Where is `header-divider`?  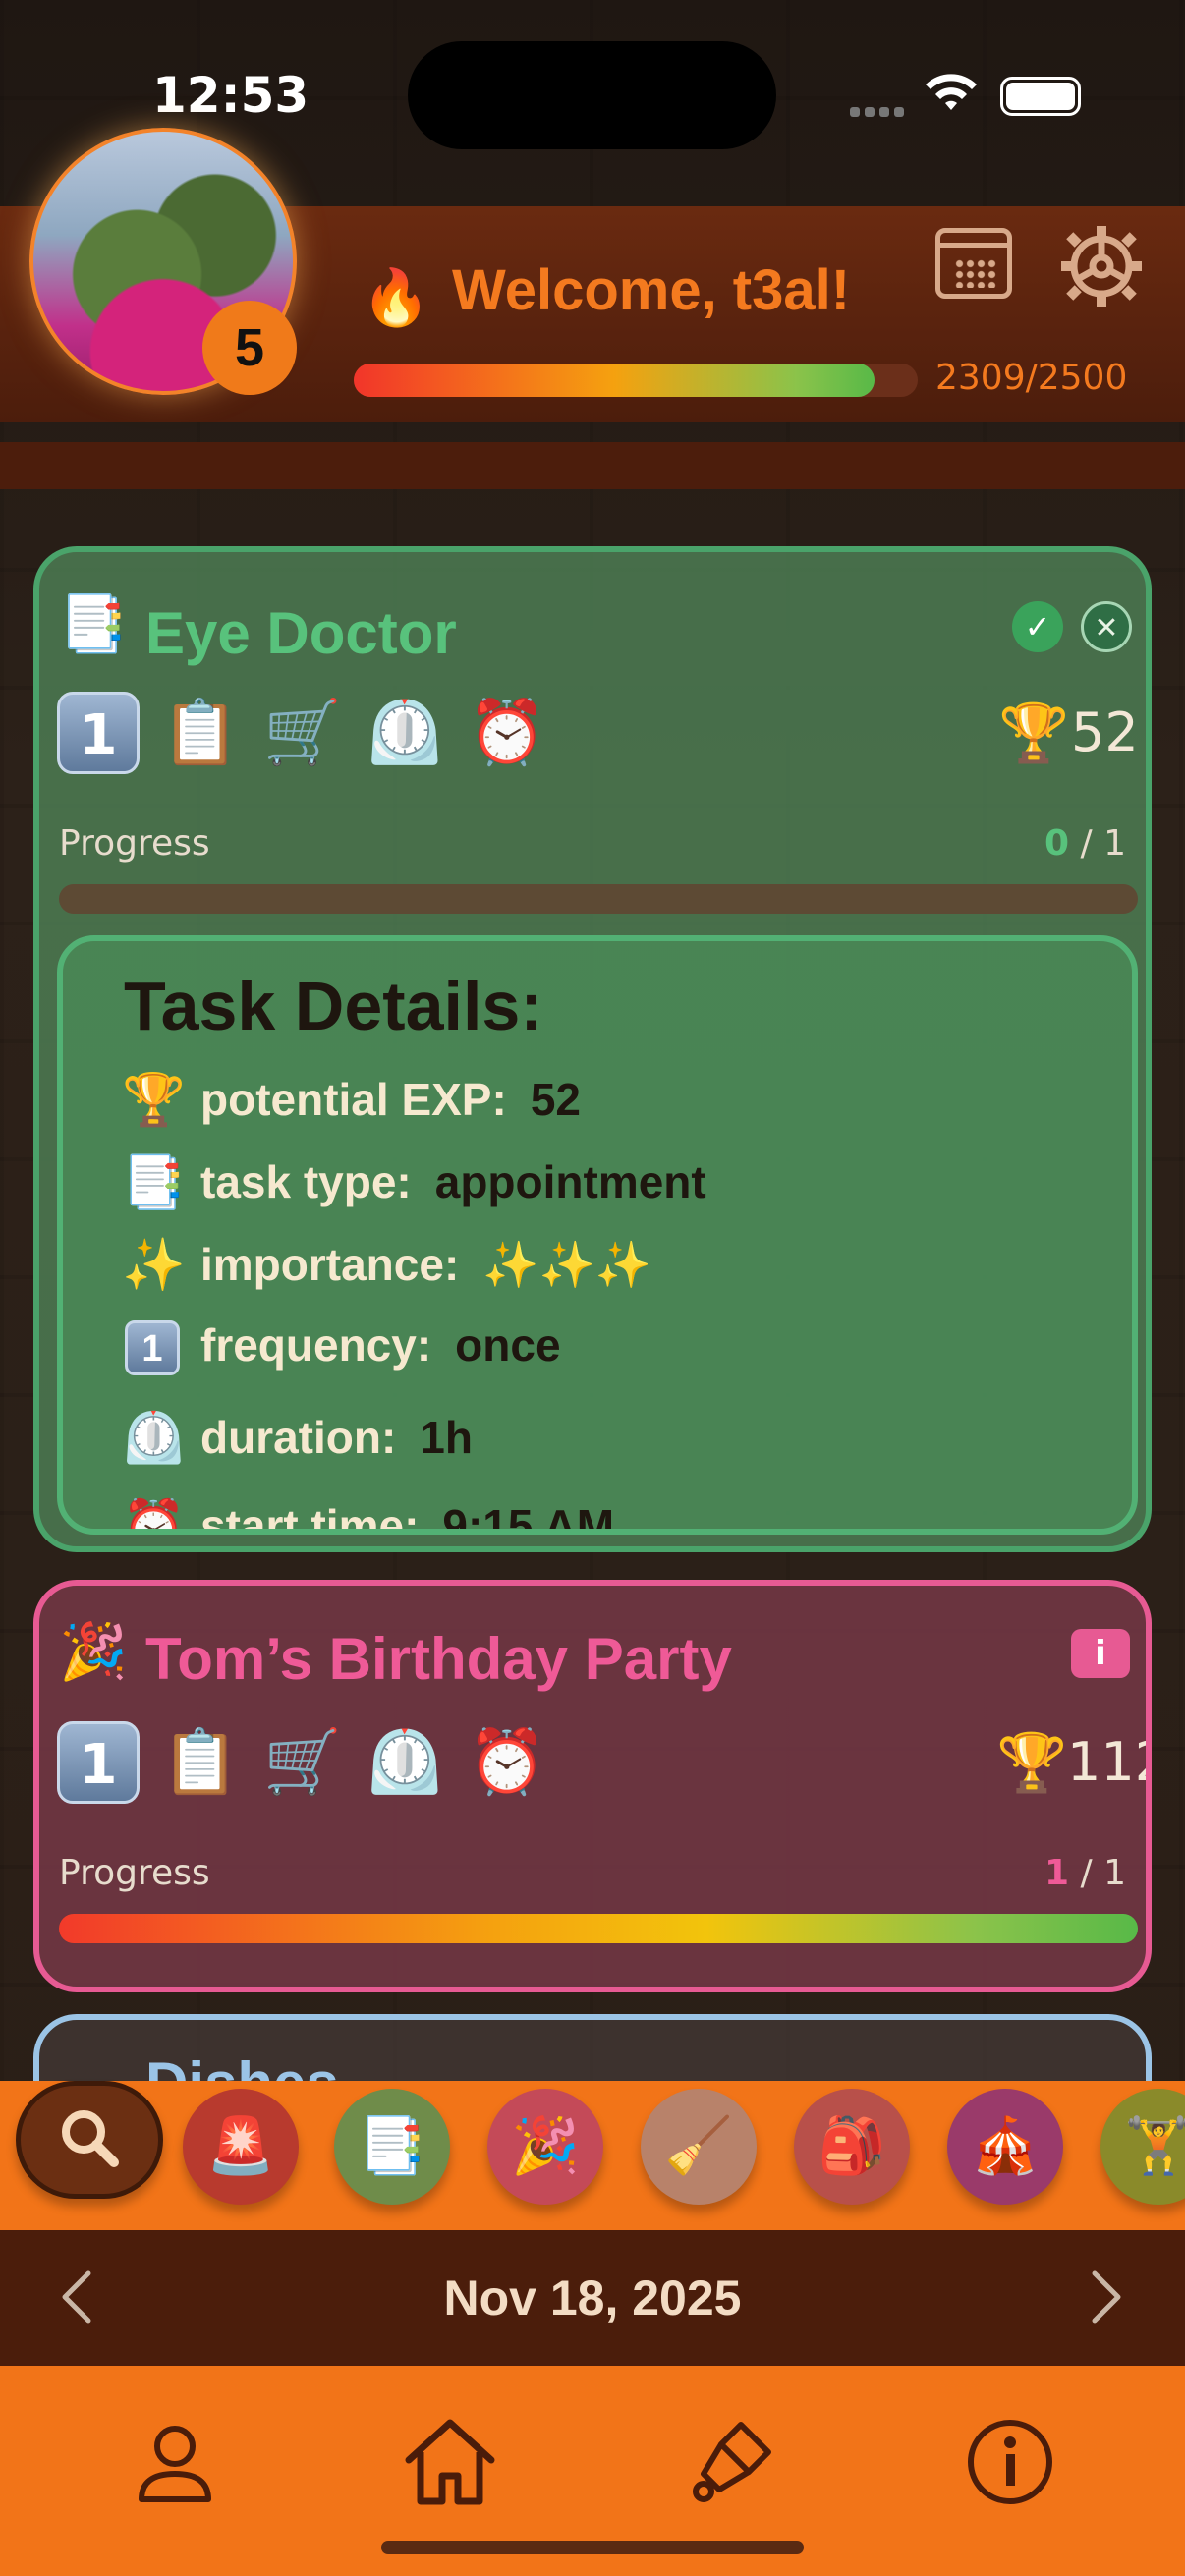
header-divider is located at coordinates (592, 465).